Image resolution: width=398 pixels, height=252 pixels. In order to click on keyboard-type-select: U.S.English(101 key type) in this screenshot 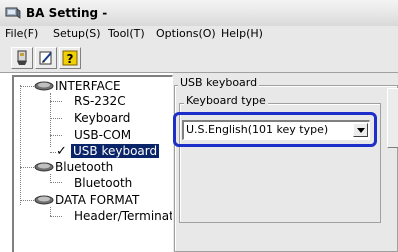, I will do `click(276, 130)`.